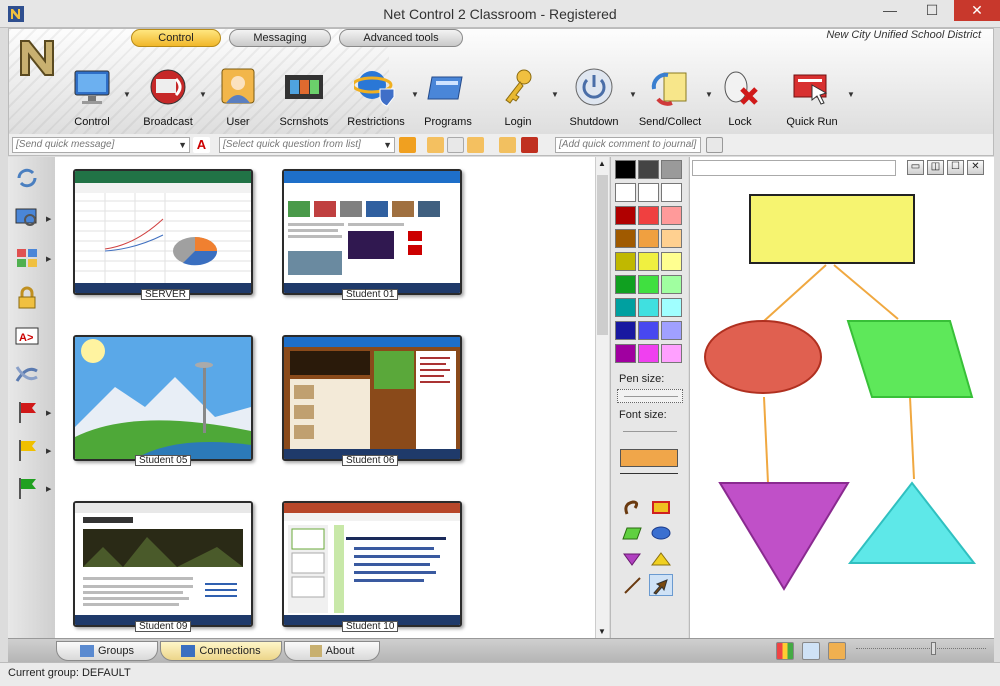 The image size is (1000, 686). What do you see at coordinates (632, 559) in the screenshot?
I see `inverted-triangle-tool` at bounding box center [632, 559].